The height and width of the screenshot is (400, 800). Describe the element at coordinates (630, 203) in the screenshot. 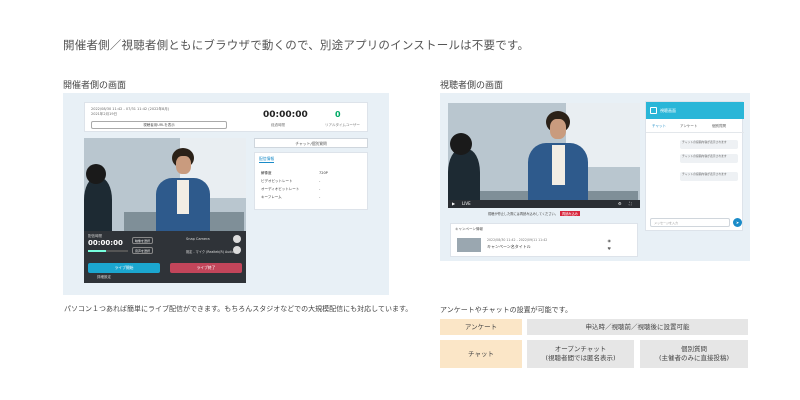

I see `fullscreen-icon: ⛶` at that location.